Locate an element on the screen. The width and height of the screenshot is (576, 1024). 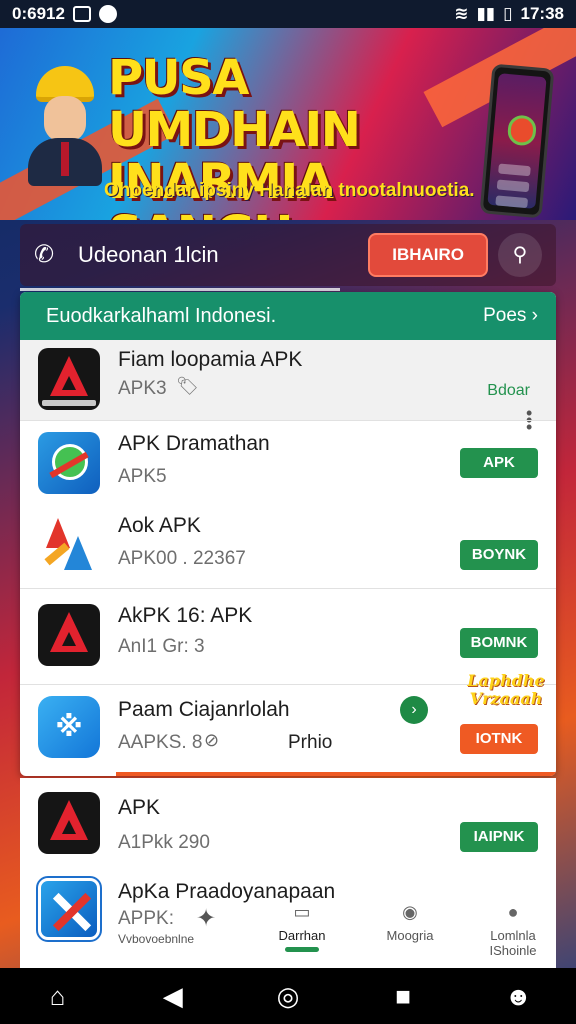
status-left: 0:6912 is located at coordinates (64, 14).